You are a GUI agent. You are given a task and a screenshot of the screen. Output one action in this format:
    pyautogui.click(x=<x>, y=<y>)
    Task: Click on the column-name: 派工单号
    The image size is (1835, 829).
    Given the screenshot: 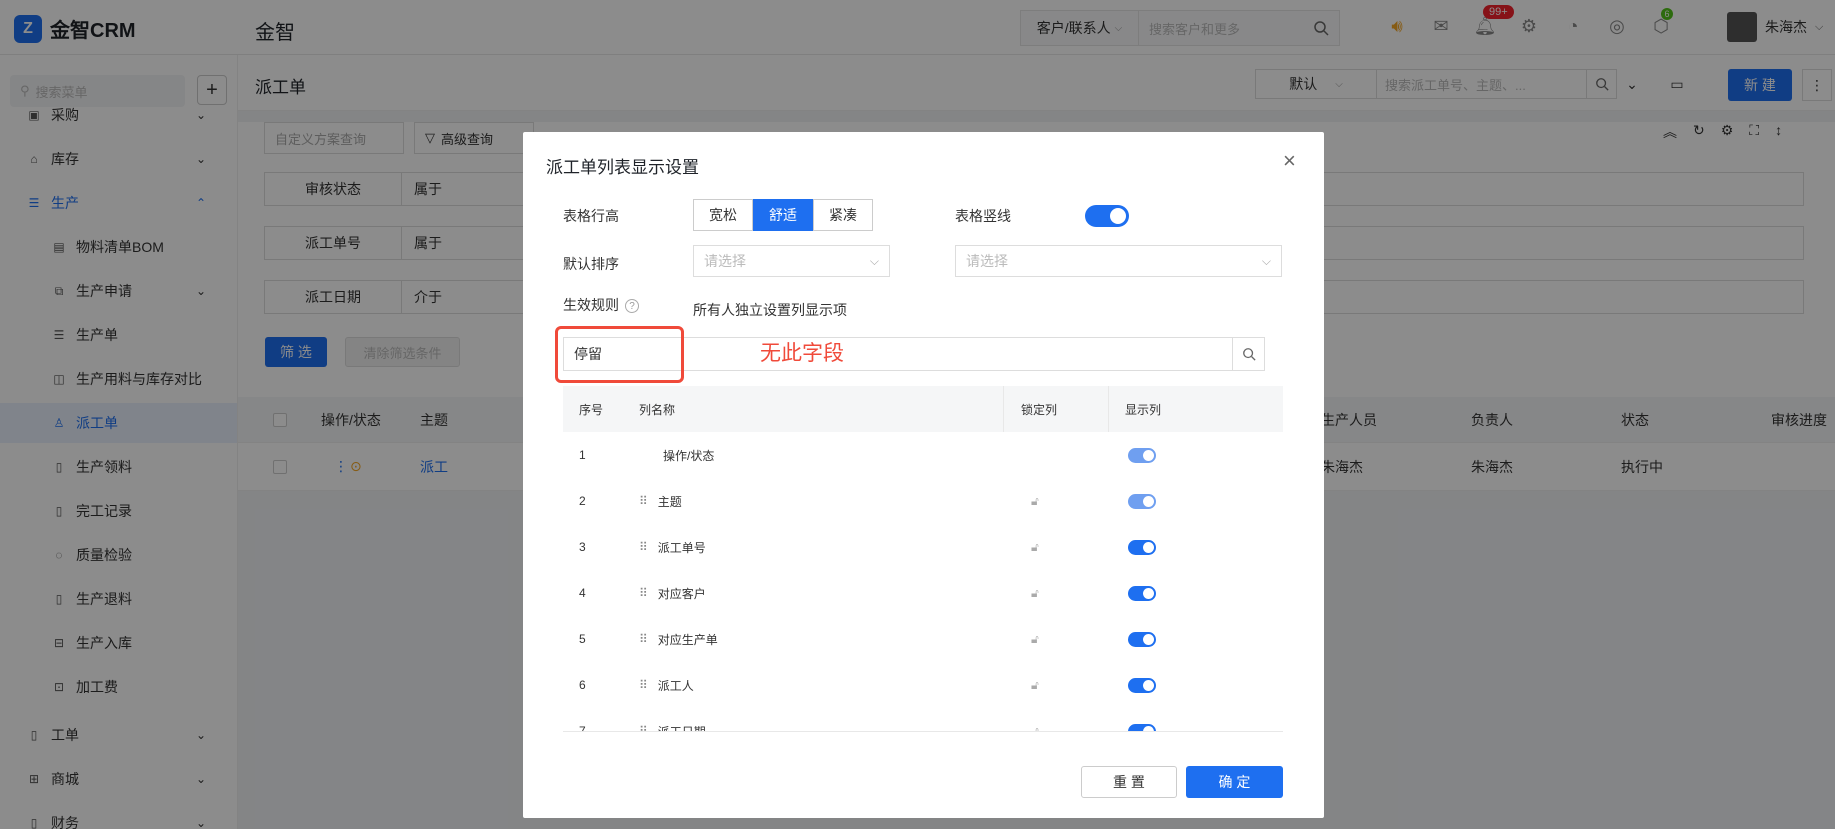 What is the action you would take?
    pyautogui.click(x=681, y=547)
    